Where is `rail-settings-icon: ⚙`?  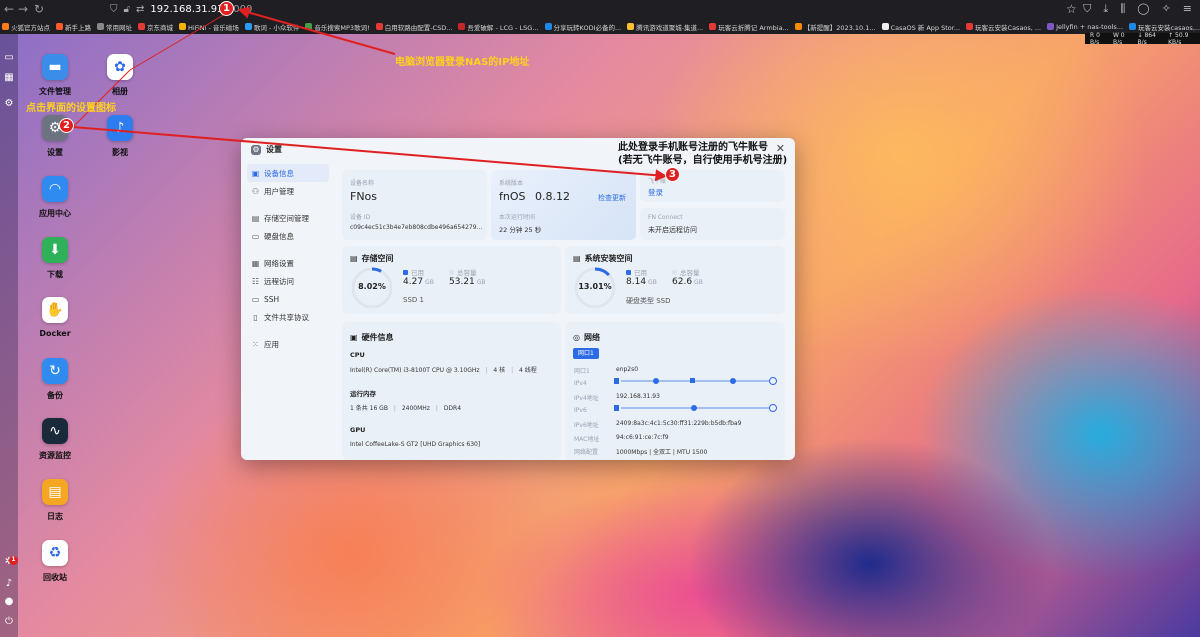
rail-settings-icon: ⚙ is located at coordinates (9, 104).